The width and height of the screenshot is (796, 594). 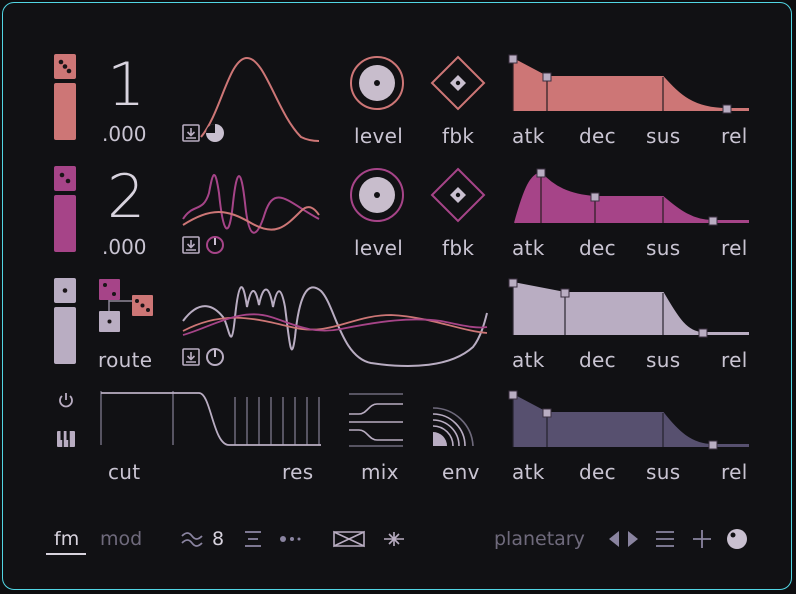 I want to click on filter-mix-control, so click(x=377, y=419).